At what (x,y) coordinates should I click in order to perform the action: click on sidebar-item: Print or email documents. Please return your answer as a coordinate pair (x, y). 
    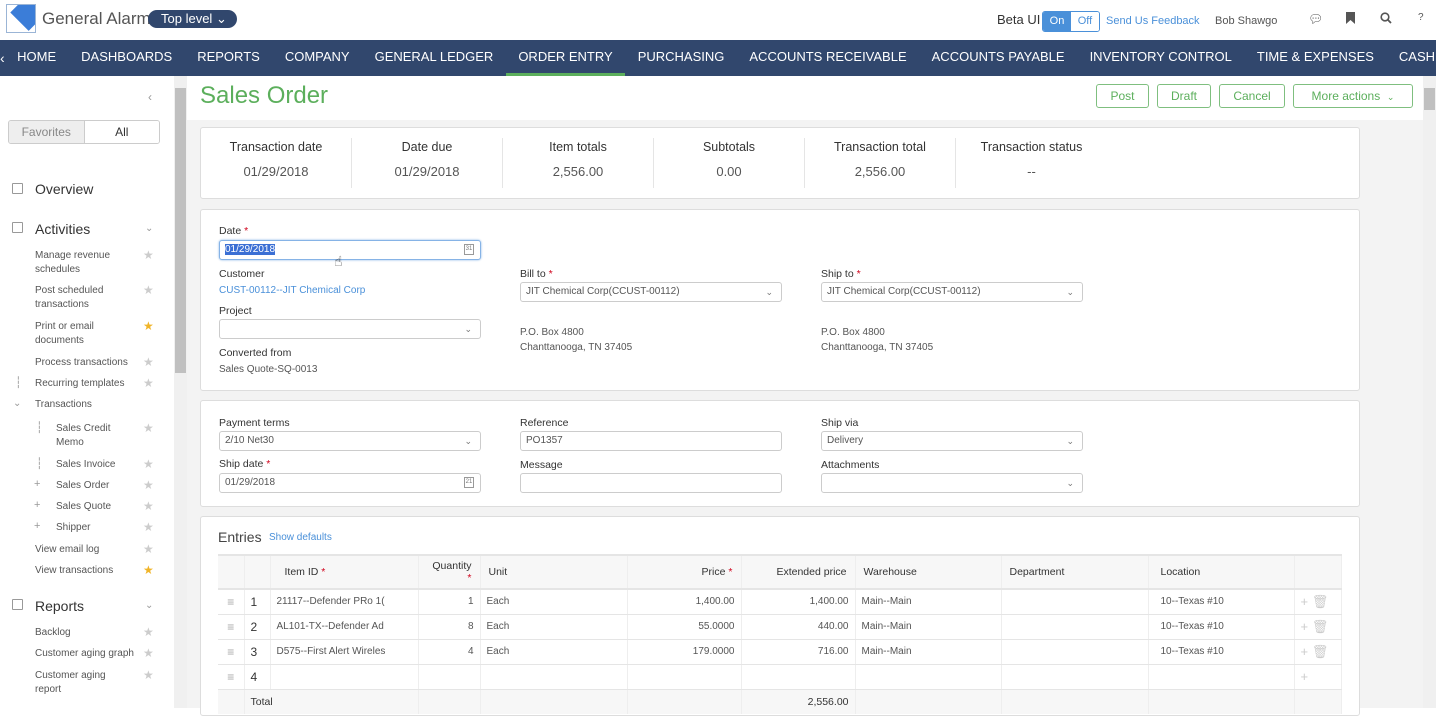
    Looking at the image, I should click on (87, 334).